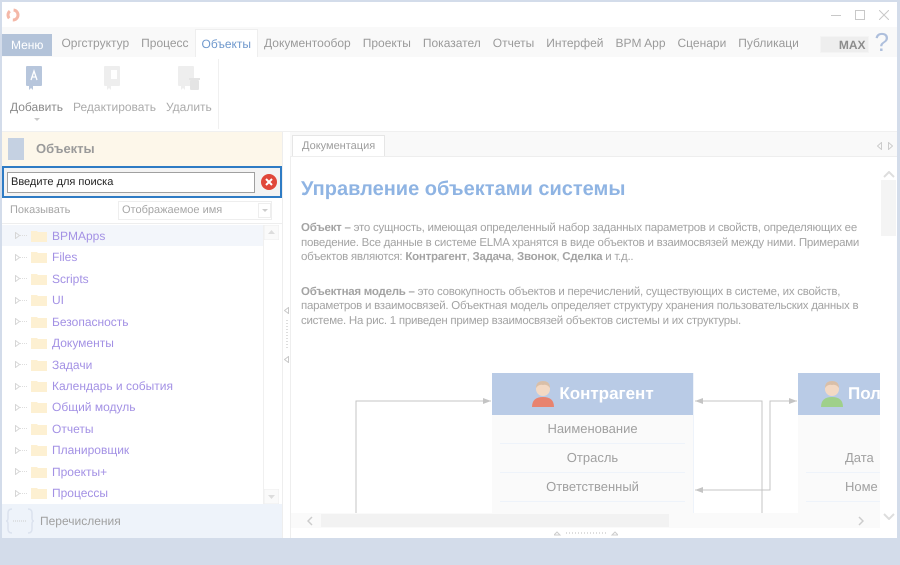  Describe the element at coordinates (606, 394) in the screenshot. I see `entity-title: Контрагент` at that location.